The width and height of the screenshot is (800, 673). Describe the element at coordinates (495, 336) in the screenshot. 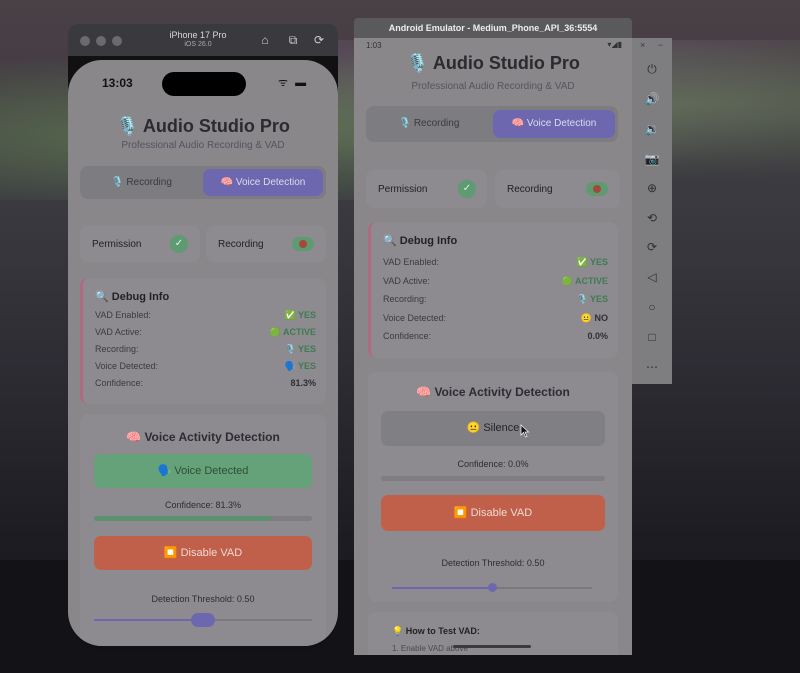

I see `debug-row-confidence: Confidence: 0.0%` at that location.